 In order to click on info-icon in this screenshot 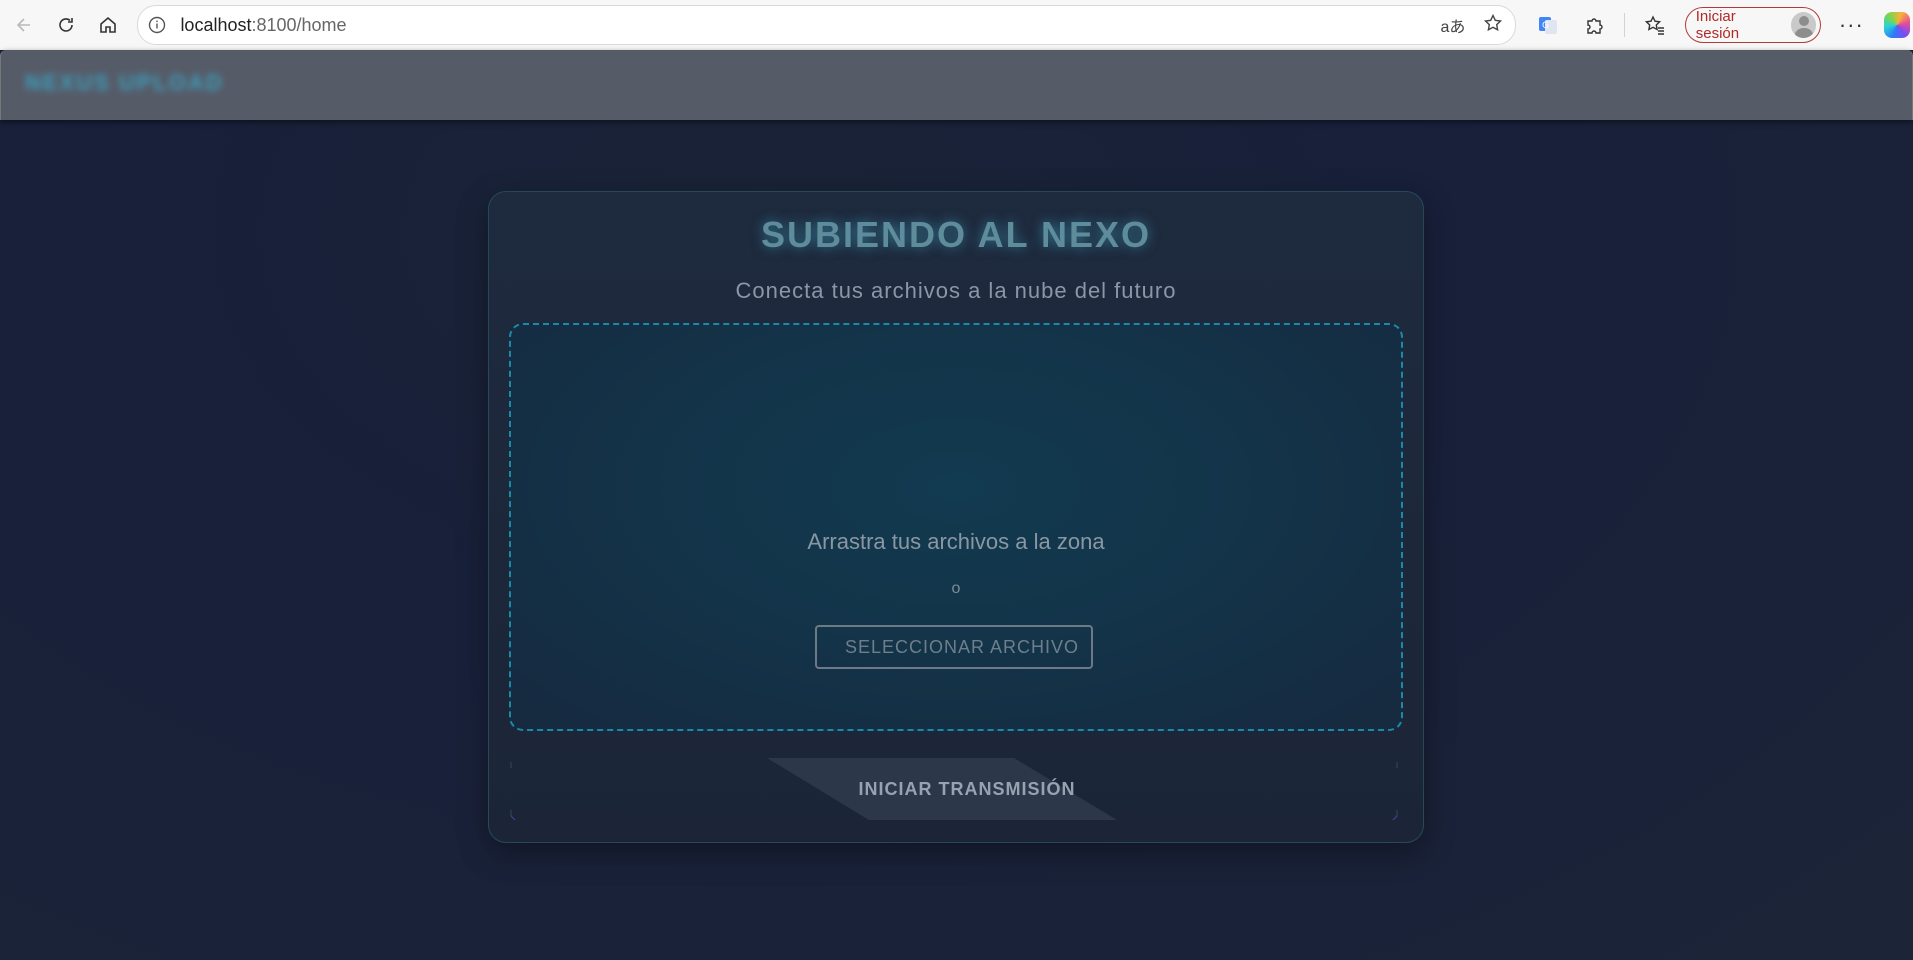, I will do `click(157, 25)`.